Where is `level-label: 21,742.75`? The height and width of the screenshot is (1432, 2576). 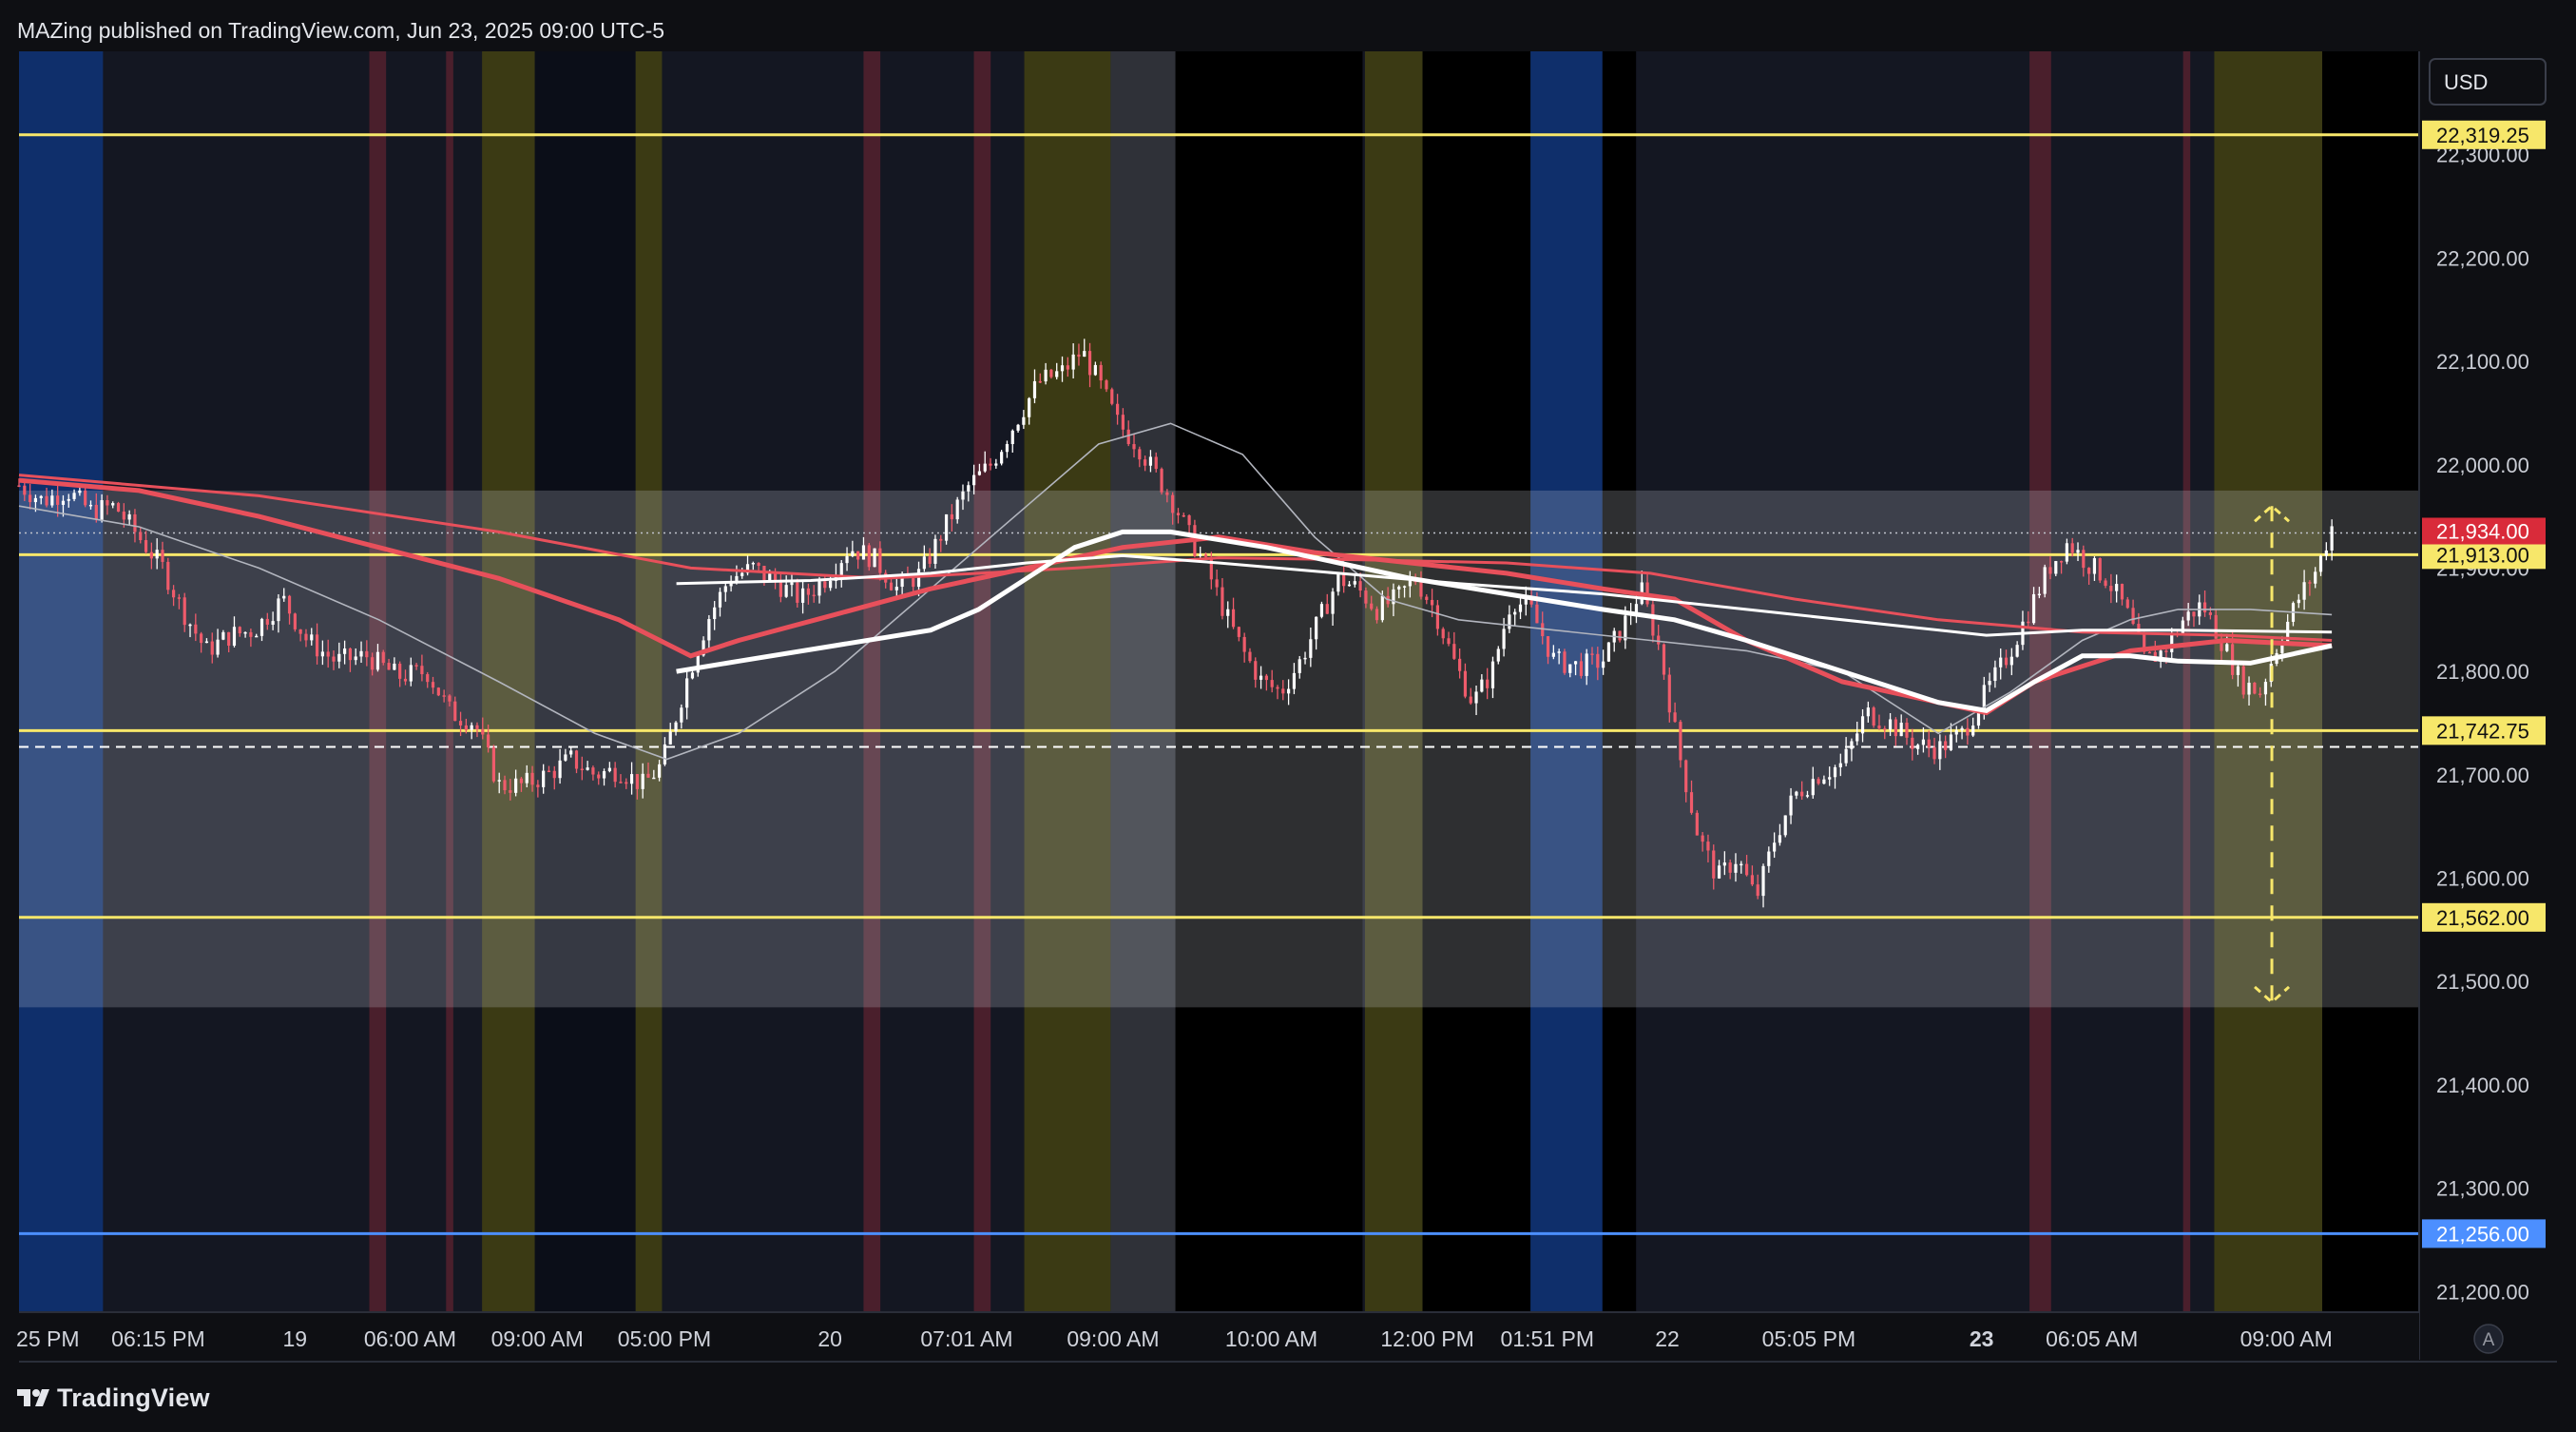
level-label: 21,742.75 is located at coordinates (2482, 731).